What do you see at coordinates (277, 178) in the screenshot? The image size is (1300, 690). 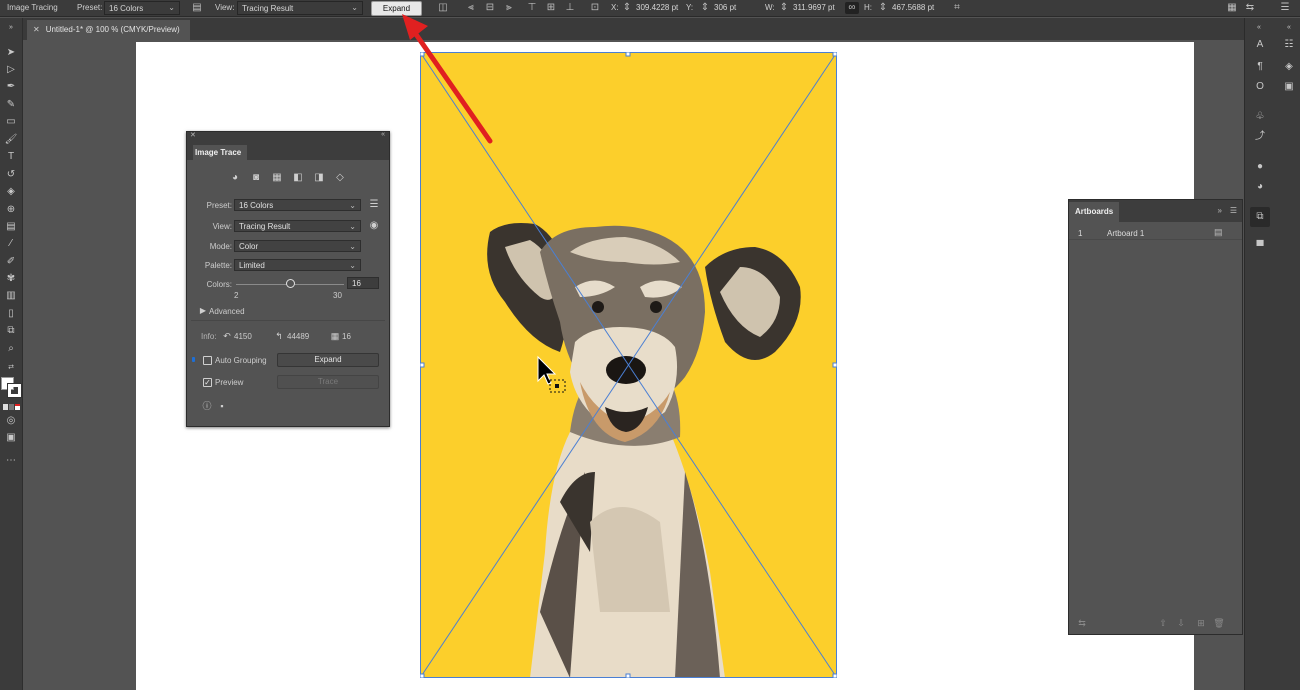 I see `low-color-icon: ▦` at bounding box center [277, 178].